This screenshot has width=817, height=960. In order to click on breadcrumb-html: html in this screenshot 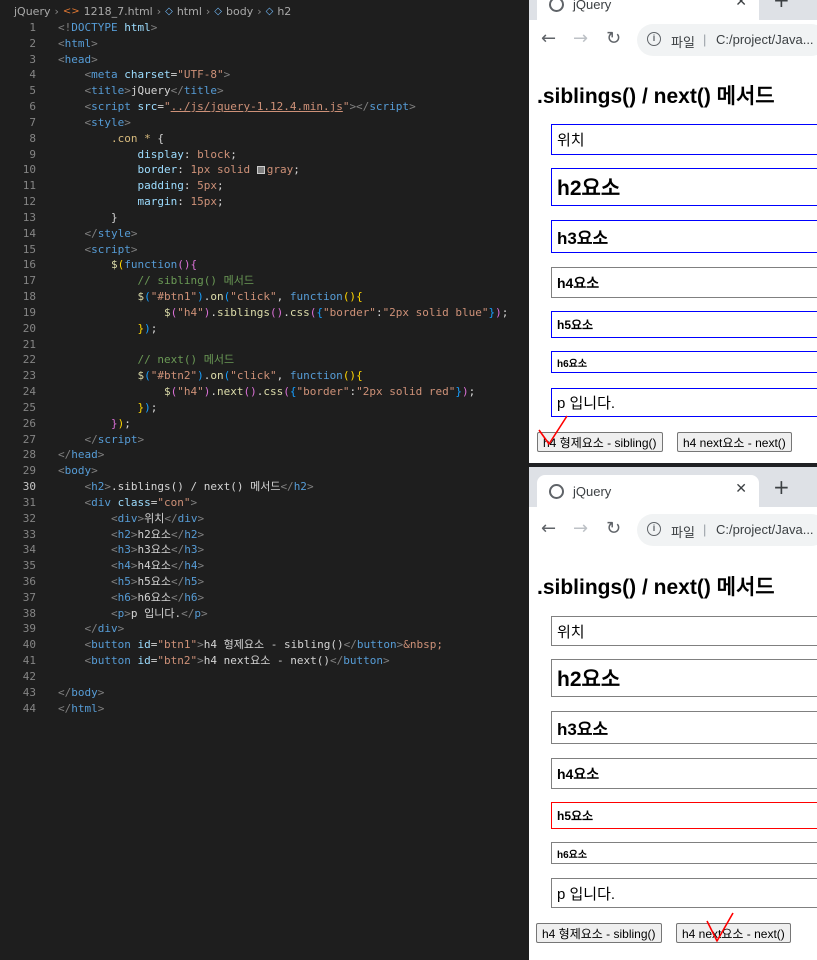, I will do `click(189, 11)`.